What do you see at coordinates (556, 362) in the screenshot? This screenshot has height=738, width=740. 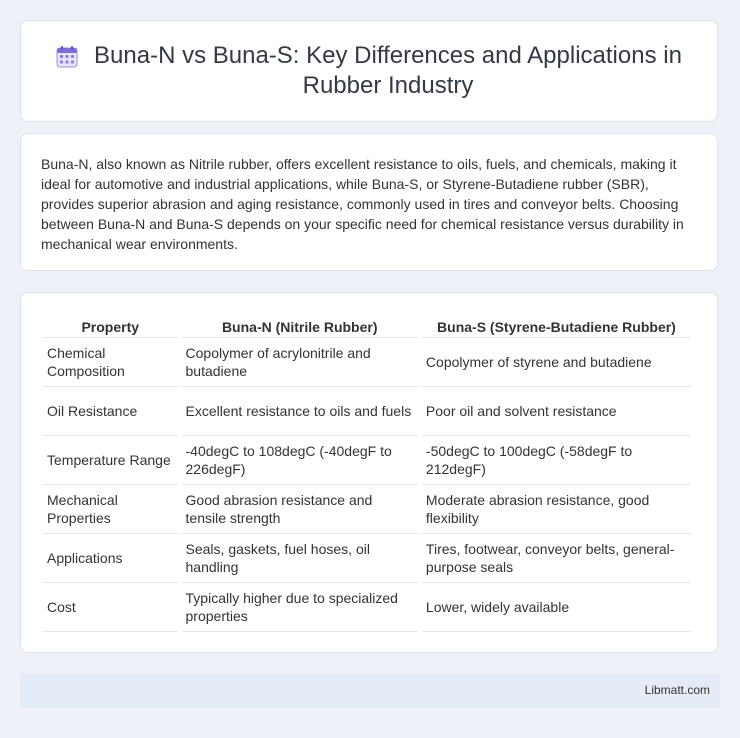 I see `cell-buna-s: Copolymer of styrene and butadiene` at bounding box center [556, 362].